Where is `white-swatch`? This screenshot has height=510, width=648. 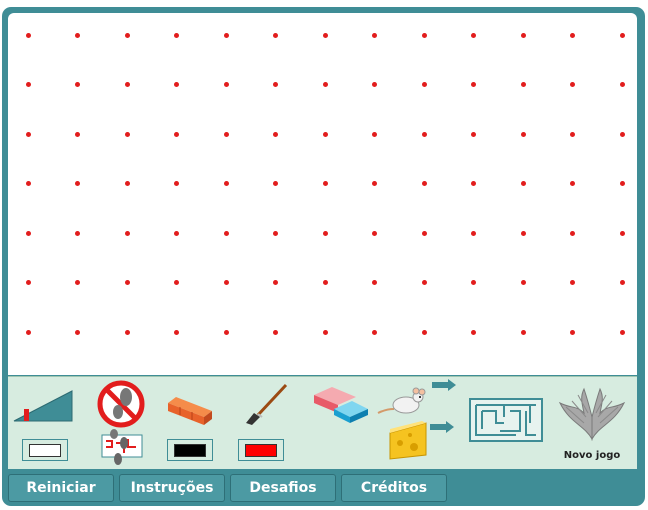
white-swatch is located at coordinates (45, 450).